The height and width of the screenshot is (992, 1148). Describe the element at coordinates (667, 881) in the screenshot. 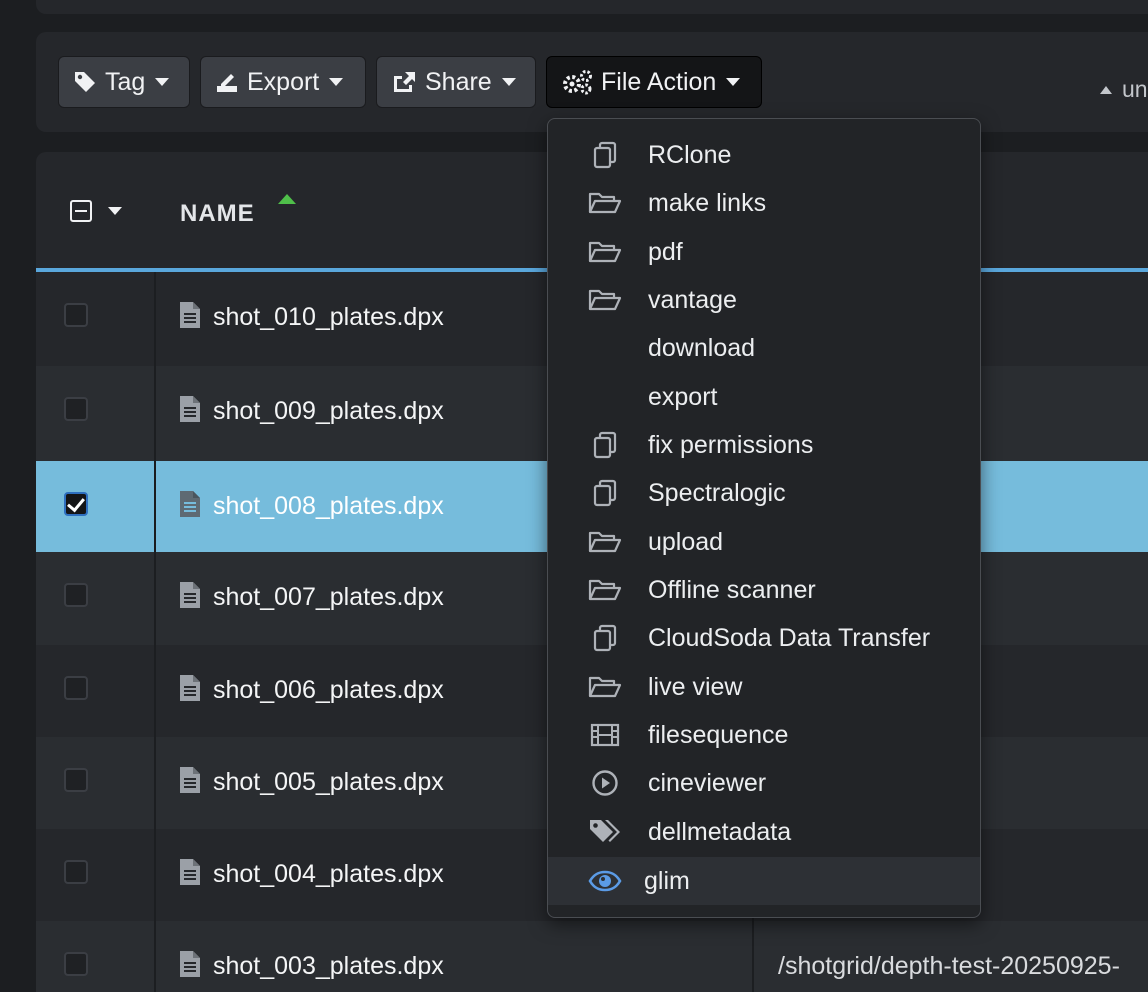

I see `menu-item-label: glim` at that location.